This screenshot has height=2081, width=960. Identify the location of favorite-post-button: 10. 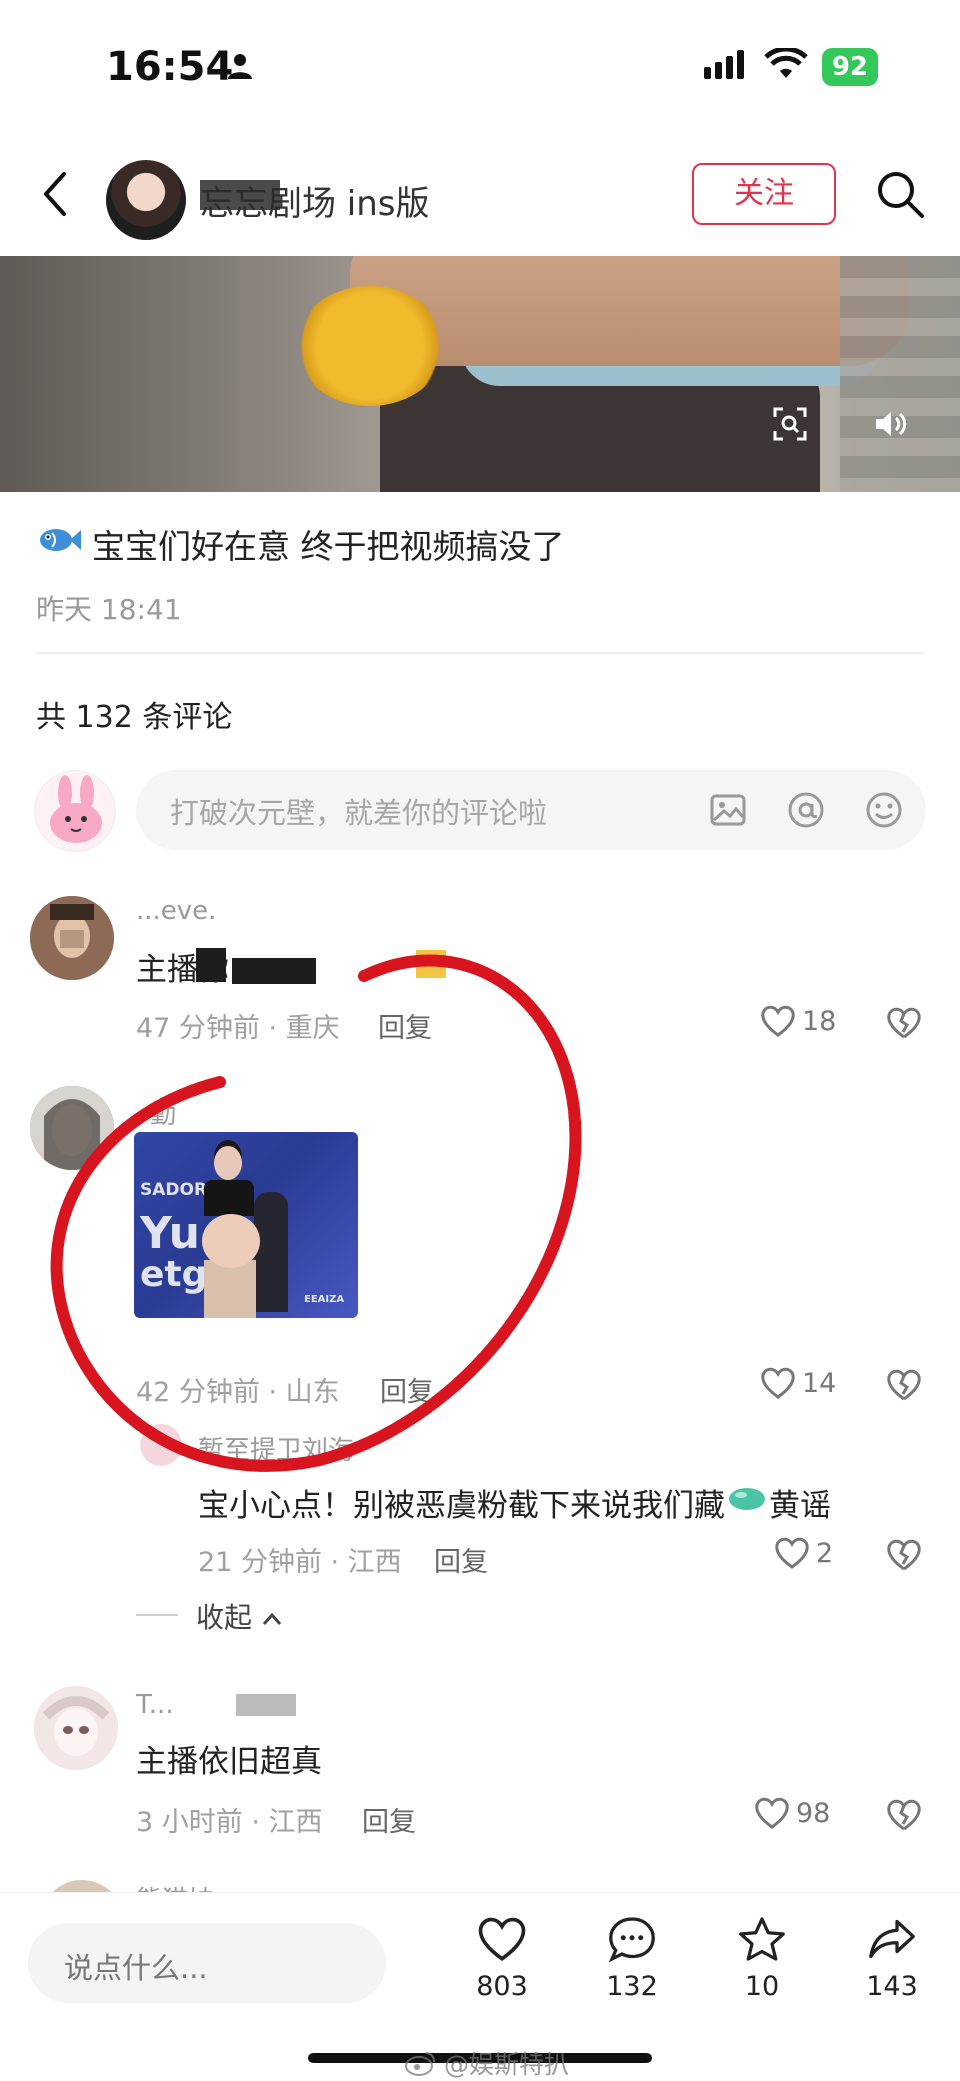
(762, 1958).